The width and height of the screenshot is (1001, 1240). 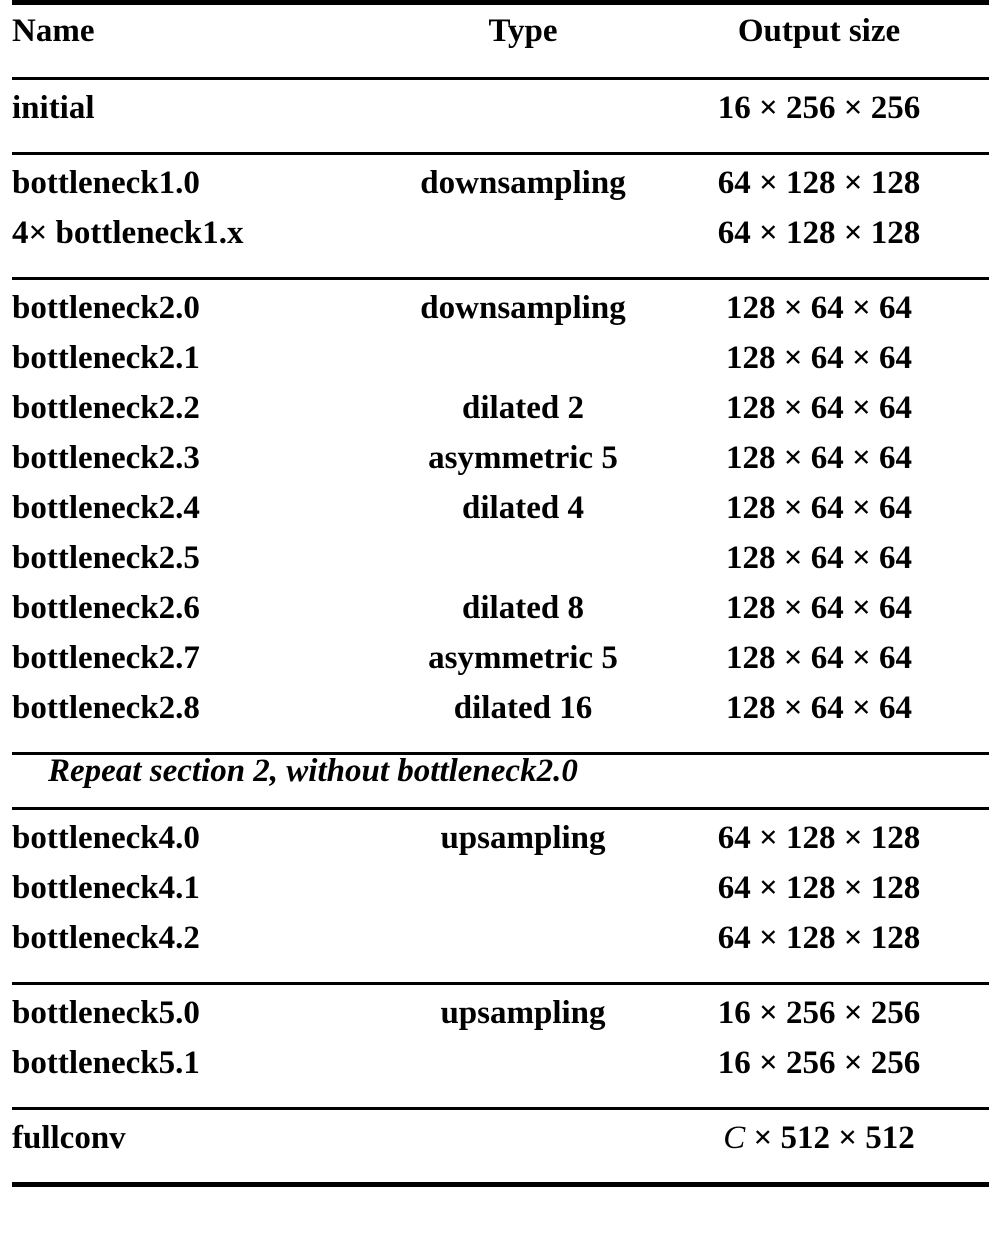 I want to click on cell-type: dilated 4, so click(x=523, y=508).